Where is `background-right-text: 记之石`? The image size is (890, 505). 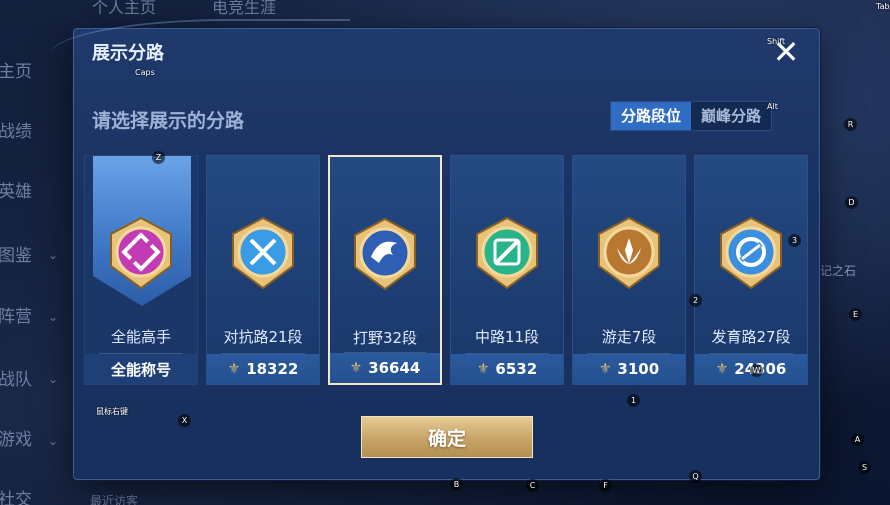 background-right-text: 记之石 is located at coordinates (838, 271).